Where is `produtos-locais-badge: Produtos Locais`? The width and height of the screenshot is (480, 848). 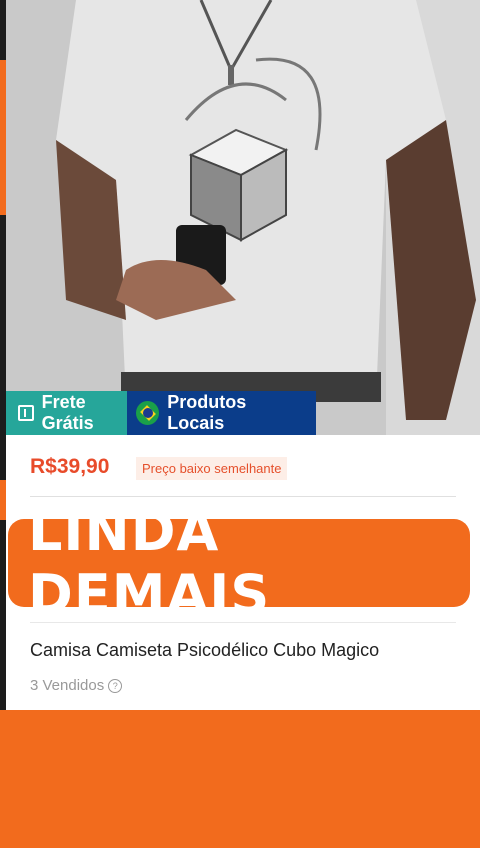
produtos-locais-badge: Produtos Locais is located at coordinates (221, 413).